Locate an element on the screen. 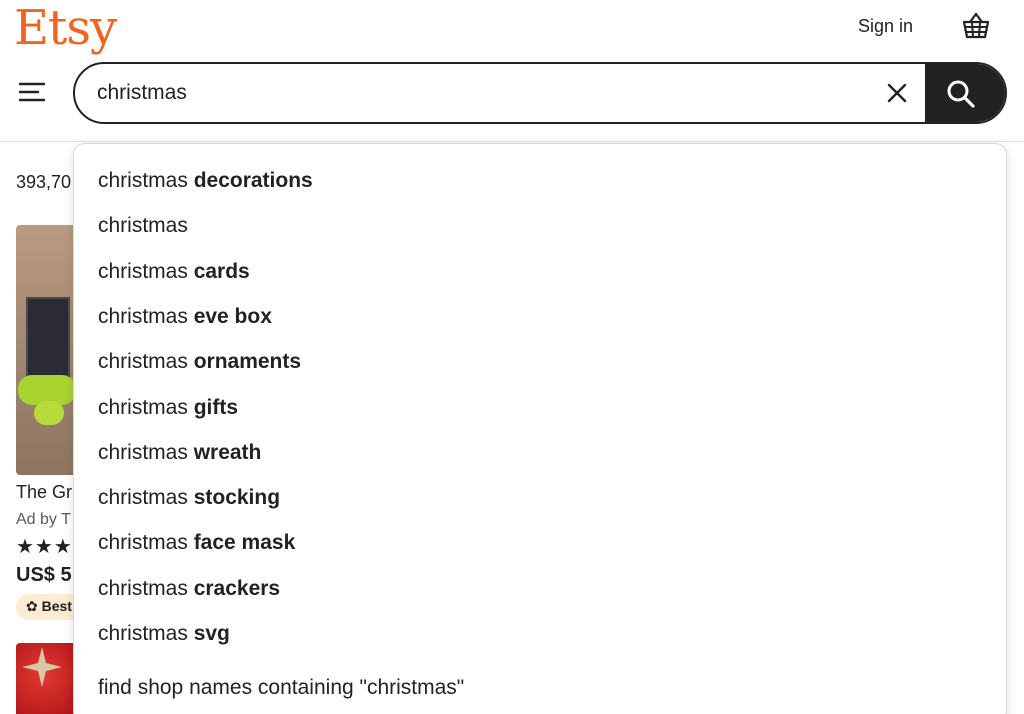  suggestion-item: christmas eve box is located at coordinates (540, 317).